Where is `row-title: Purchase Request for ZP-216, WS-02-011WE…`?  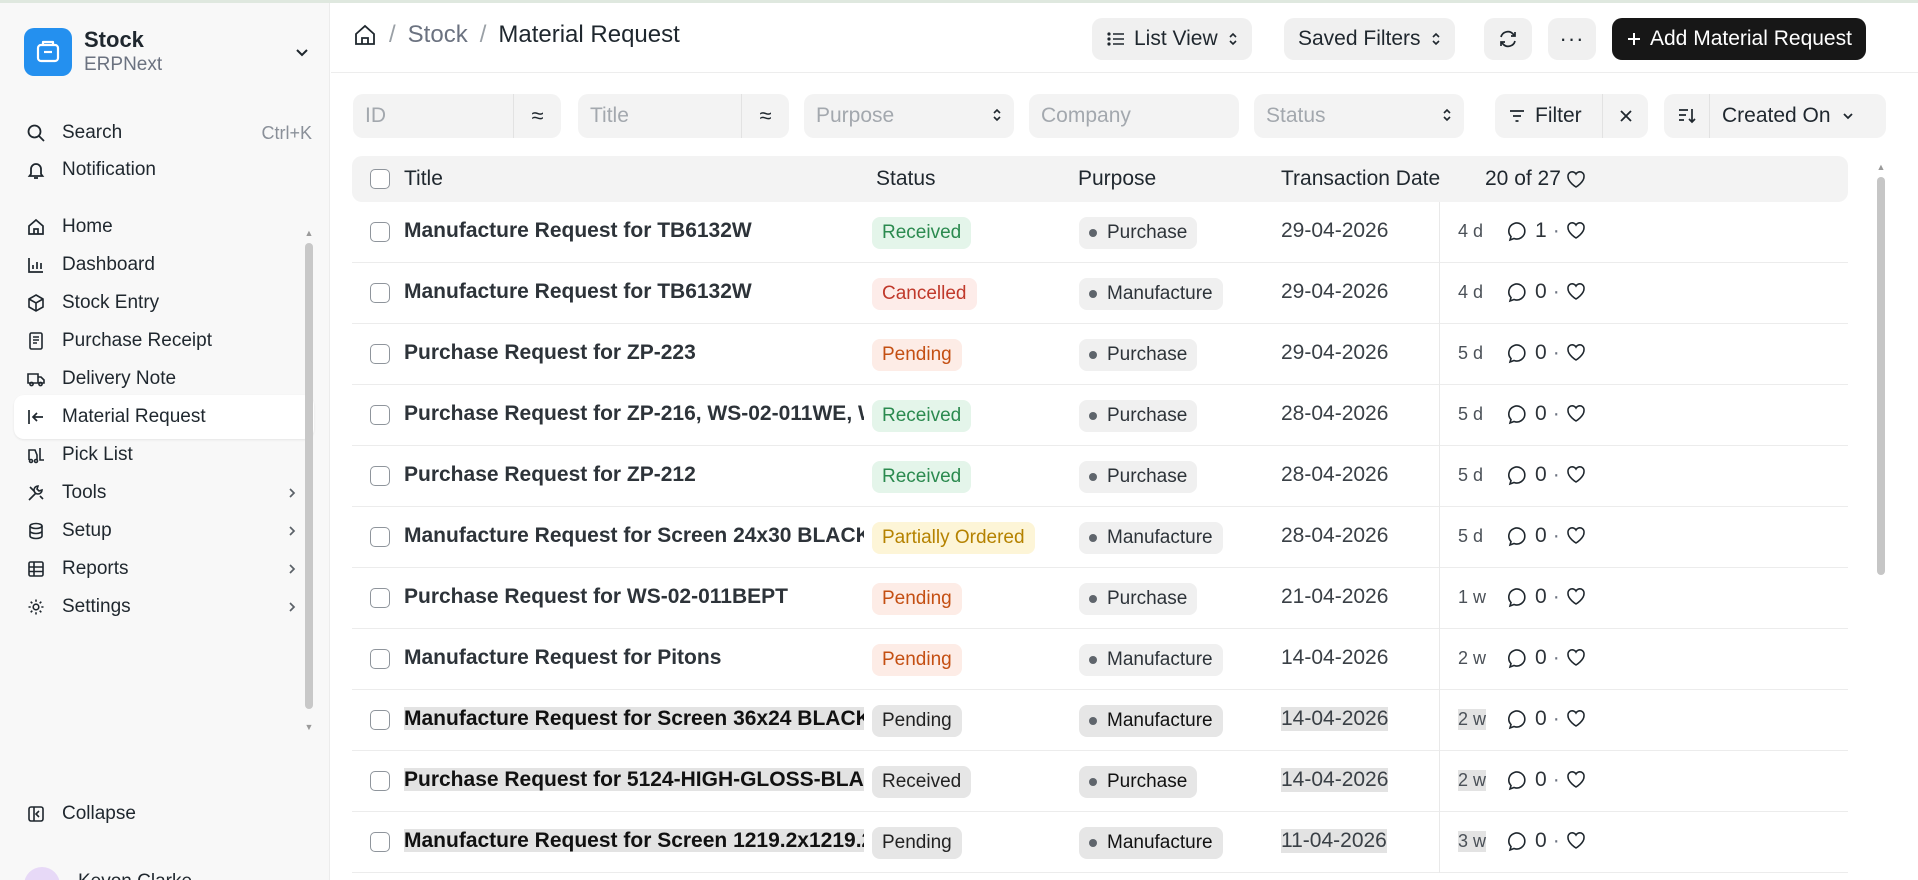 row-title: Purchase Request for ZP-216, WS-02-011WE… is located at coordinates (634, 414).